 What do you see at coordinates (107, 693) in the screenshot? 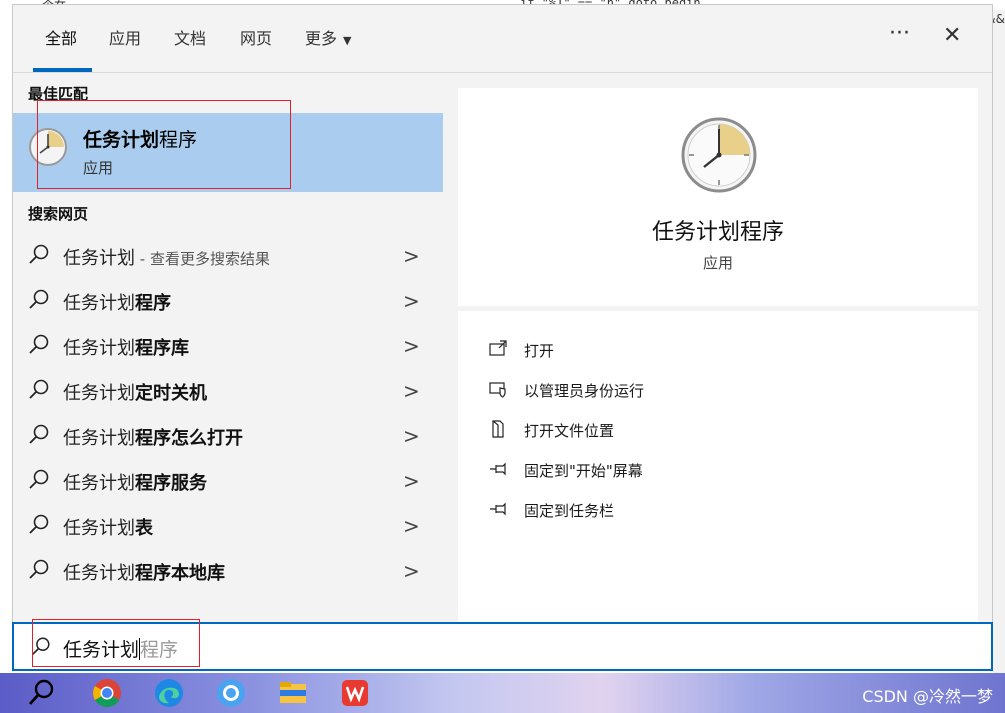
I see `chrome-icon` at bounding box center [107, 693].